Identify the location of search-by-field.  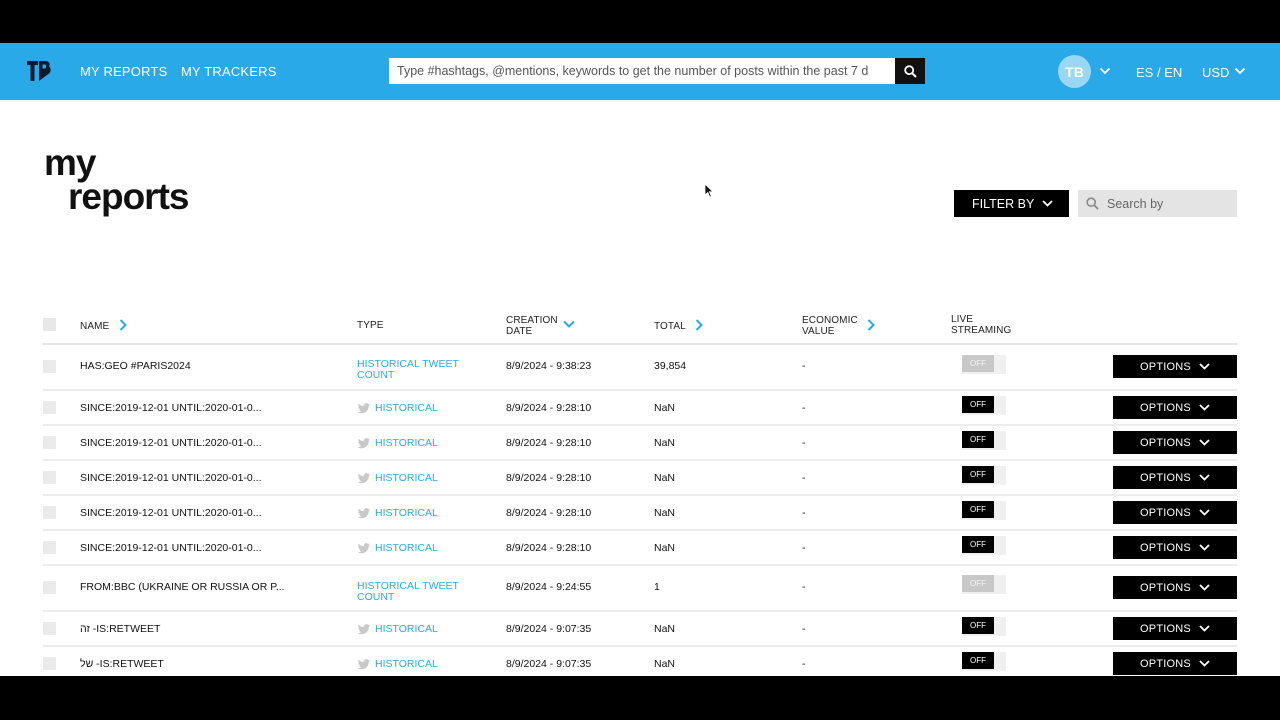
(1157, 203).